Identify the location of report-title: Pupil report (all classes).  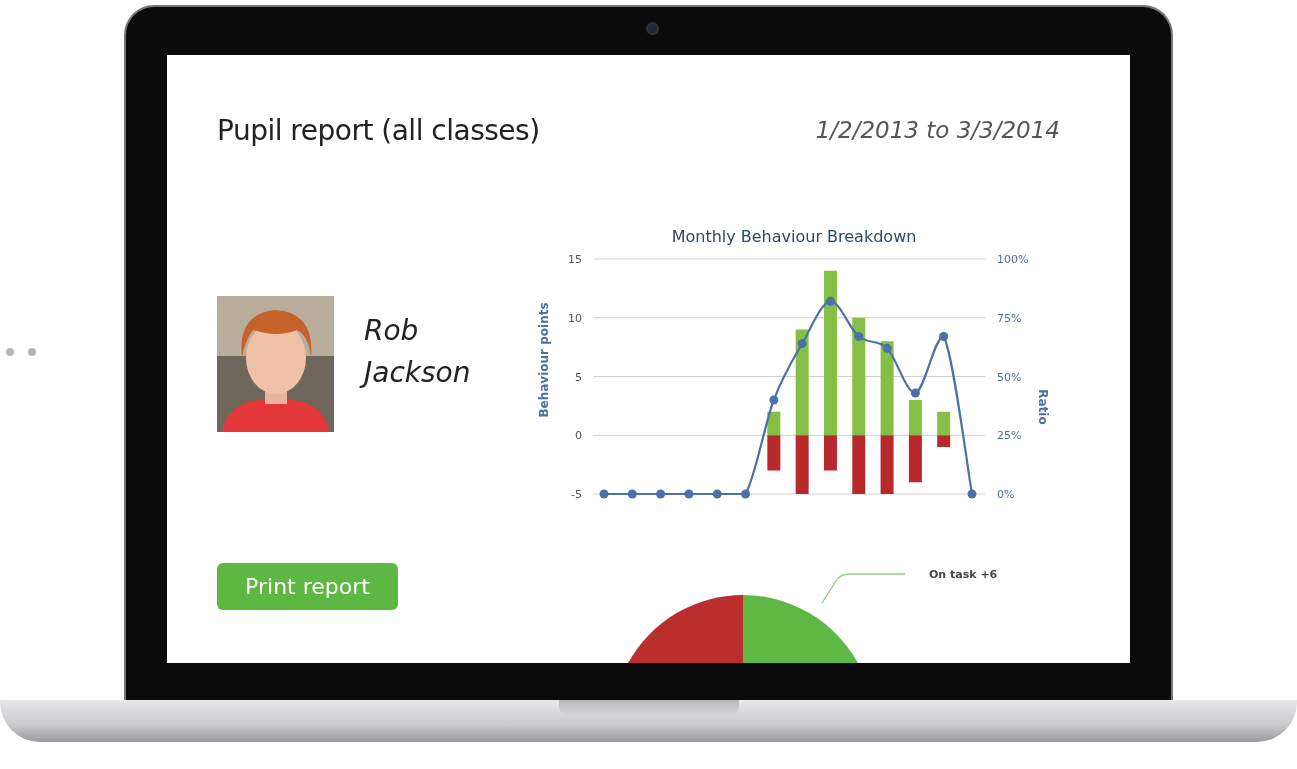
(378, 130).